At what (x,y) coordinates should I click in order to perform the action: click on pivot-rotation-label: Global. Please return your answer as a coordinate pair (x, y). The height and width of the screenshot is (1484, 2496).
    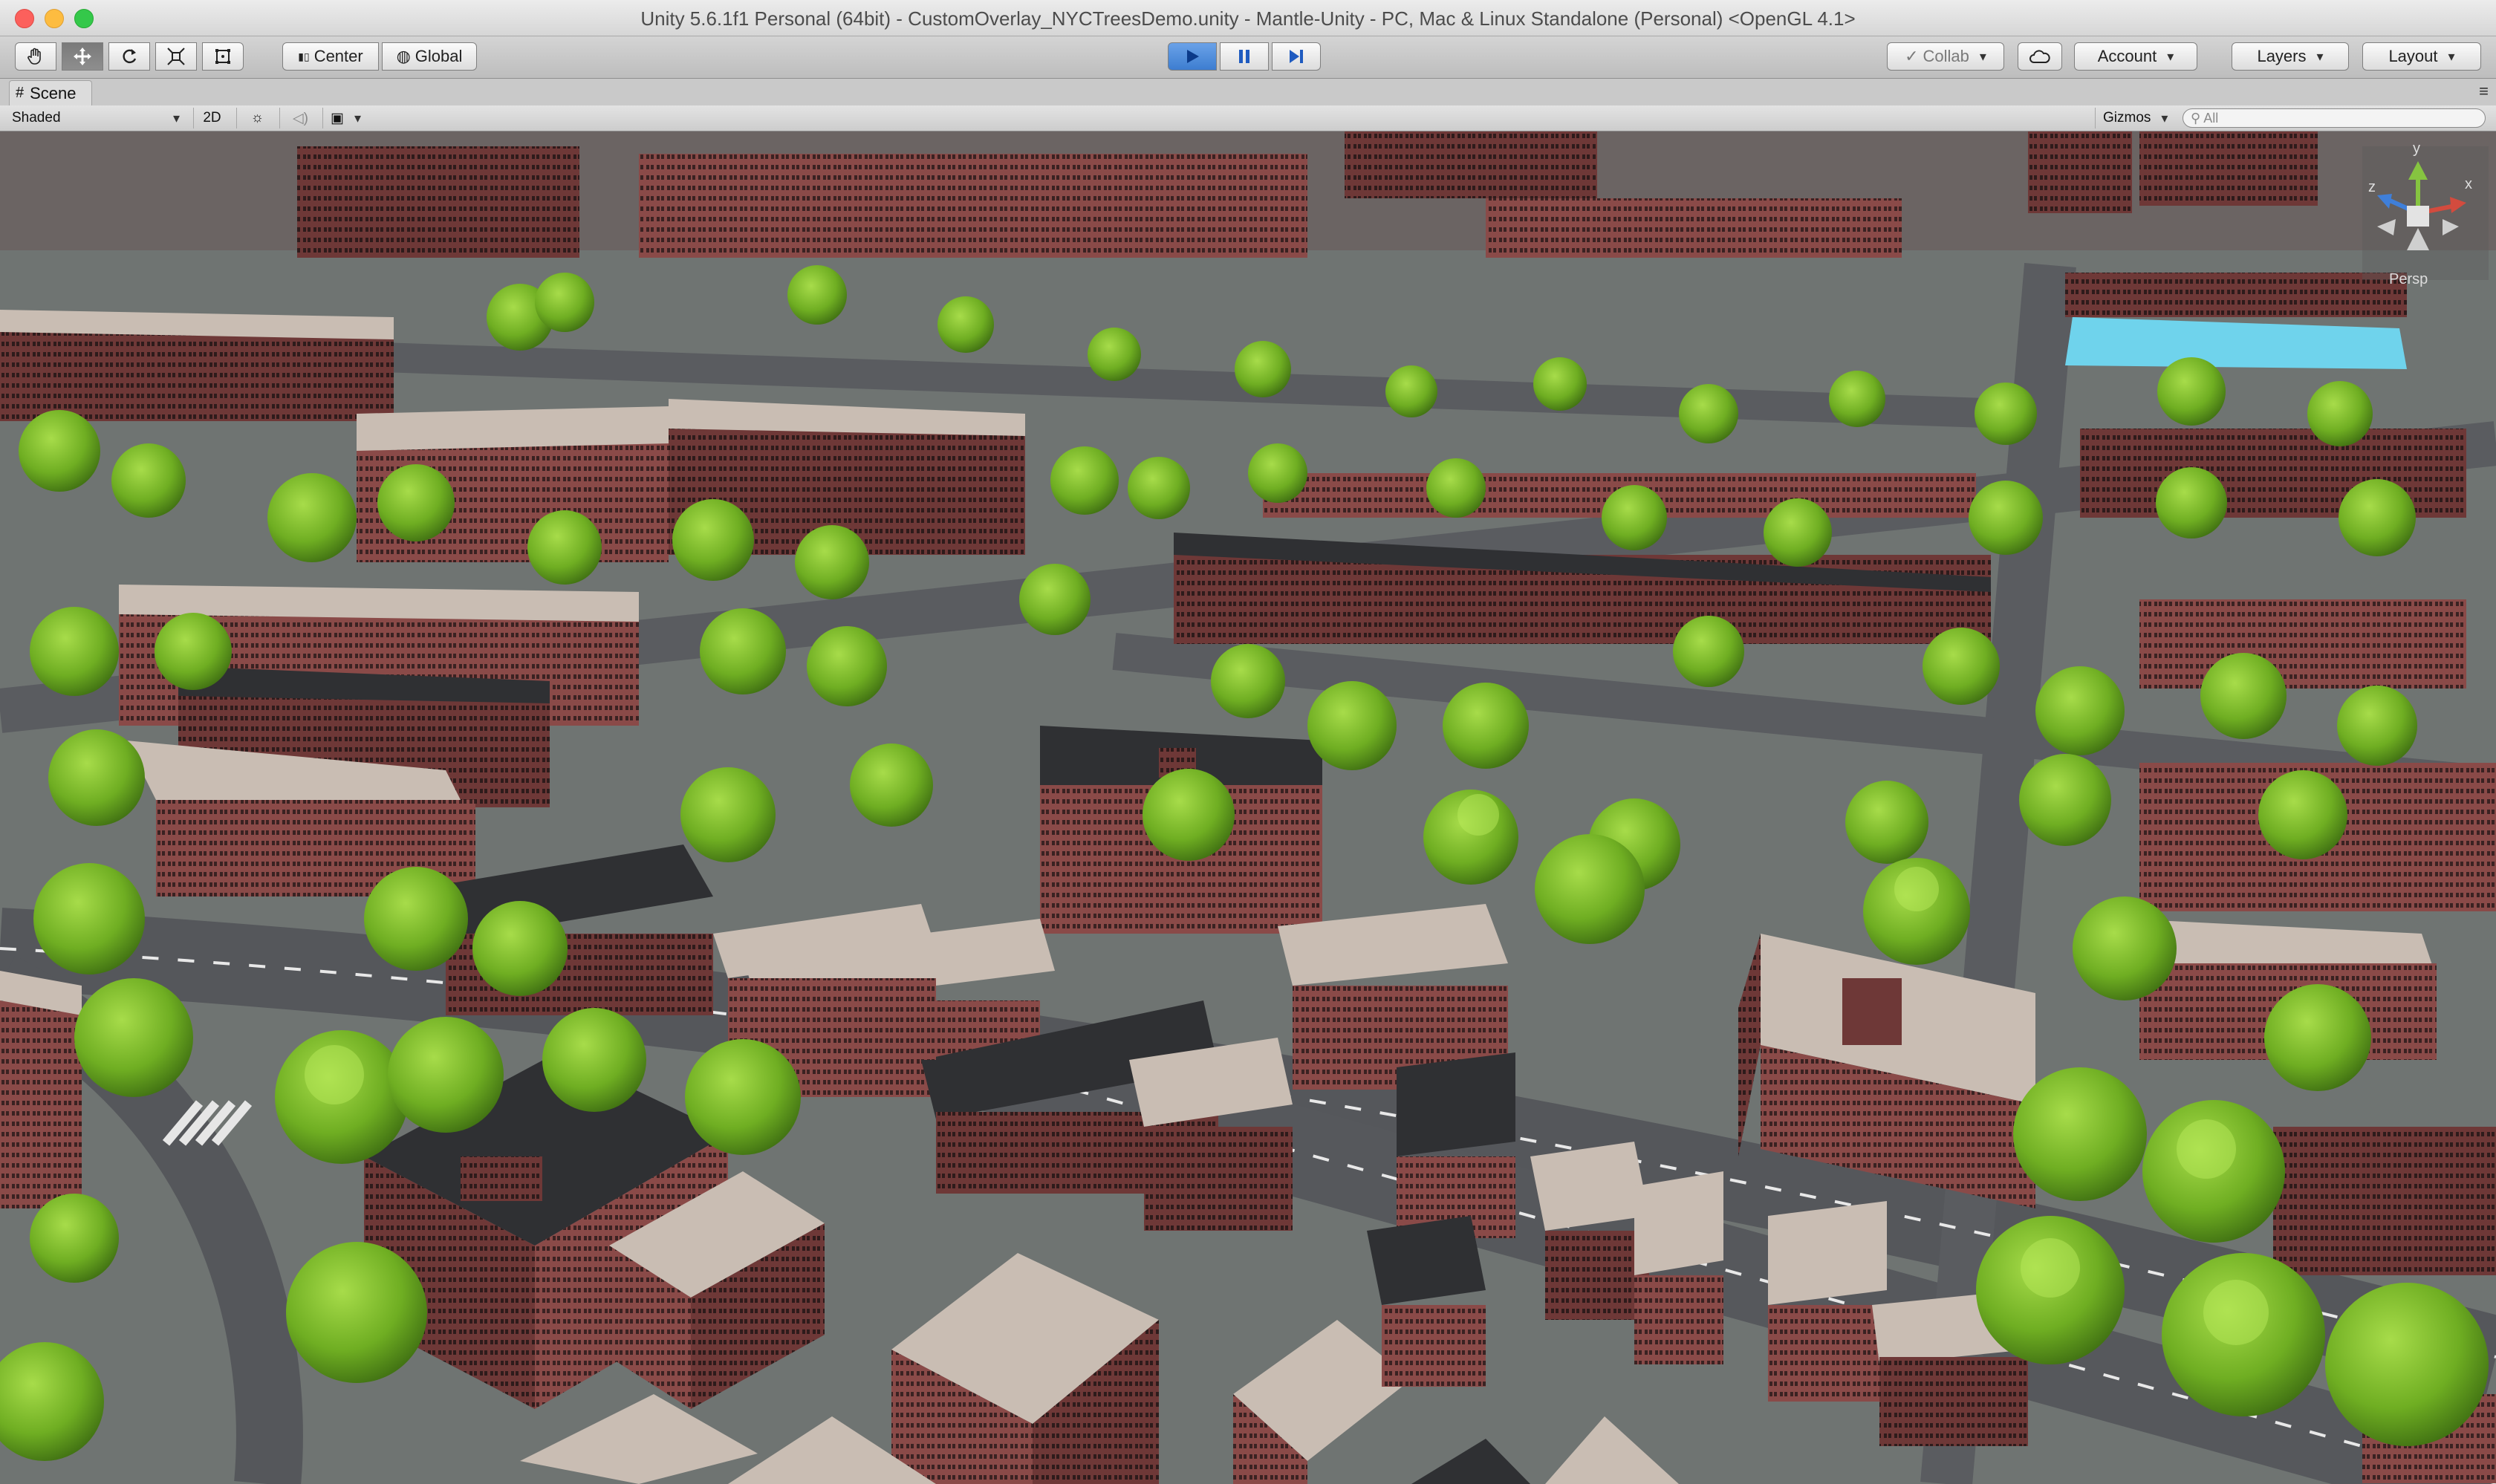
    Looking at the image, I should click on (439, 56).